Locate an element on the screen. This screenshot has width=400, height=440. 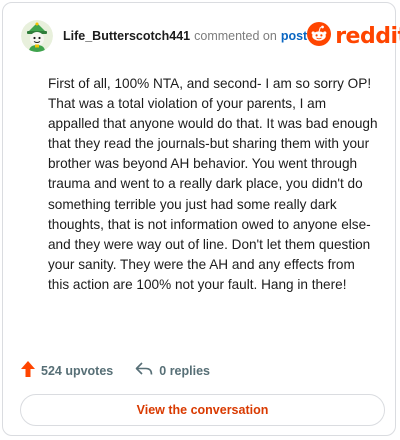
reddit-logo: reddit is located at coordinates (353, 36).